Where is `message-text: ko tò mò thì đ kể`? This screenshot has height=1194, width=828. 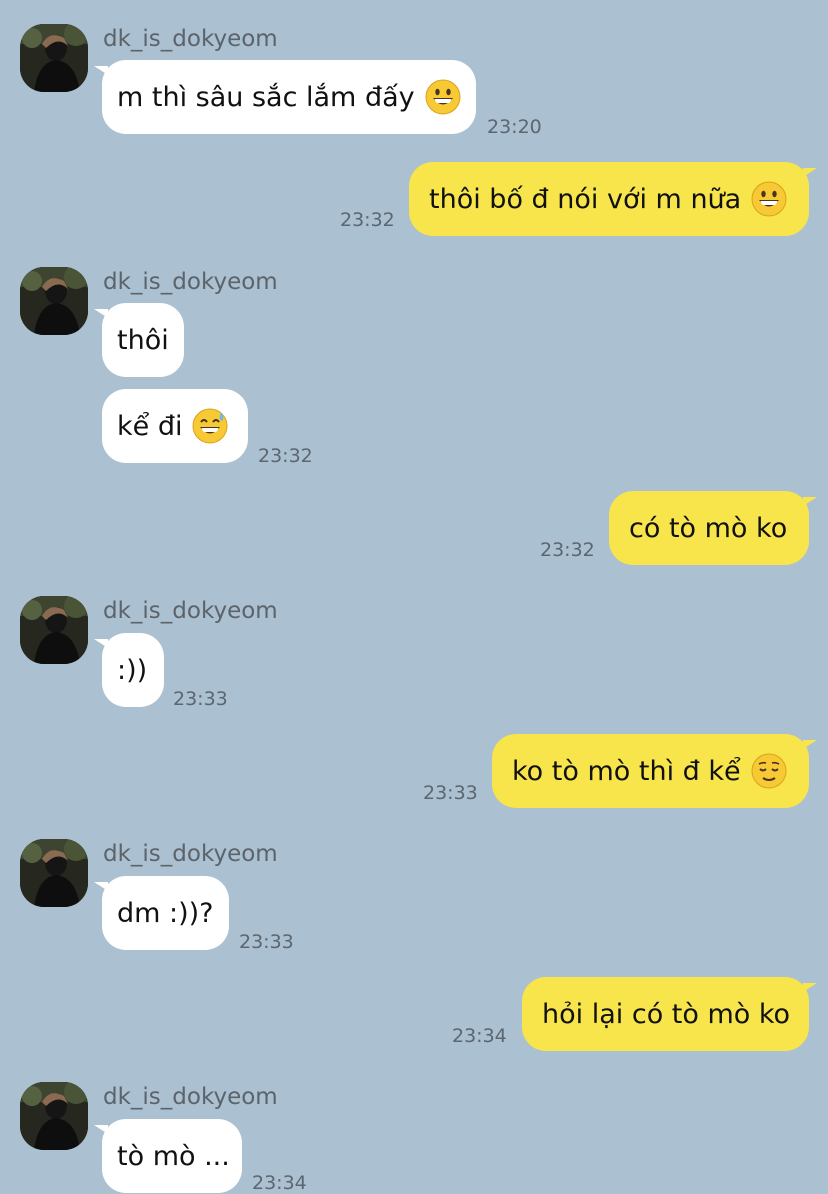 message-text: ko tò mò thì đ kể is located at coordinates (626, 771).